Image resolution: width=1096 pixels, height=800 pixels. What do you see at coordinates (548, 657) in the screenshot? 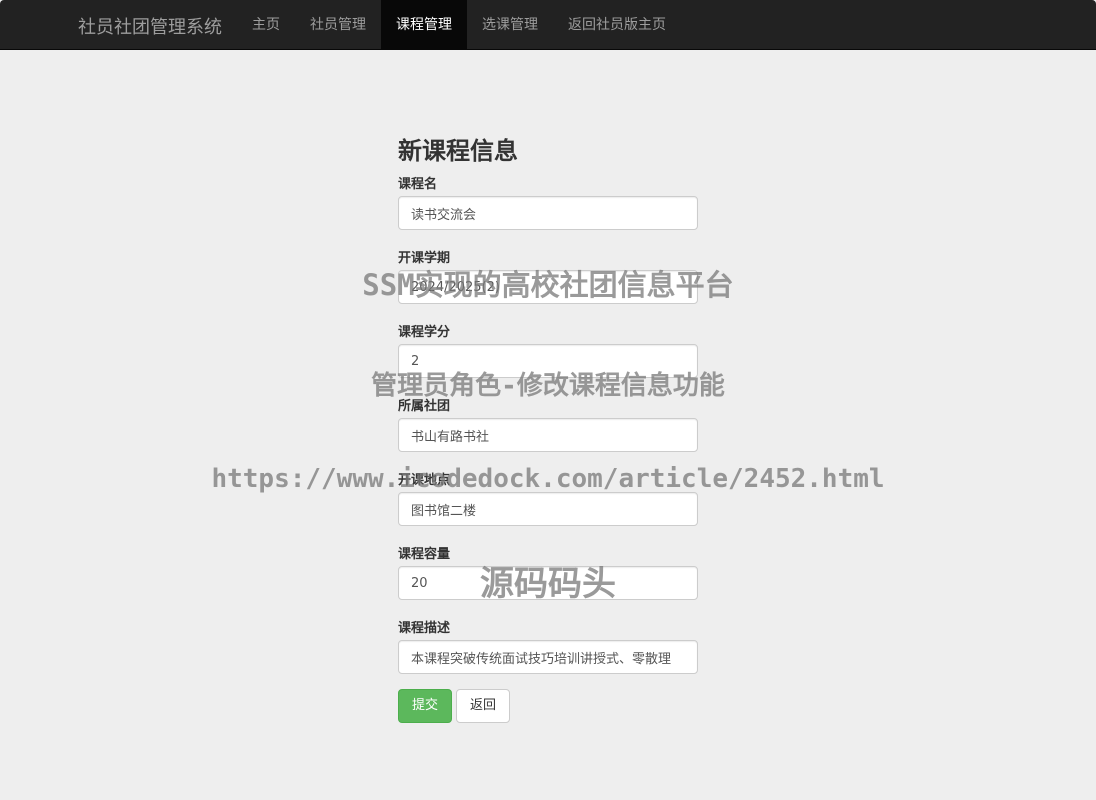
I see `description-input` at bounding box center [548, 657].